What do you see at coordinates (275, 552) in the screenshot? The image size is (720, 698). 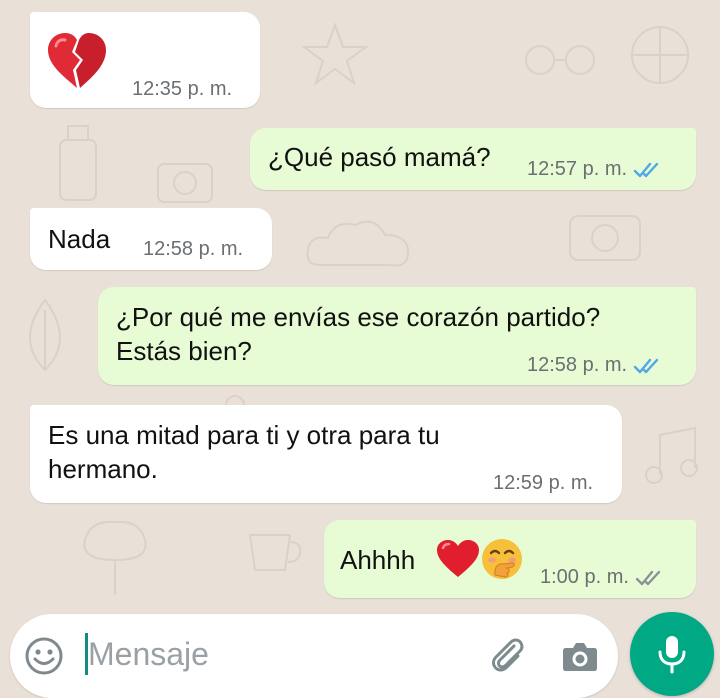 I see `doodle-cup-icon` at bounding box center [275, 552].